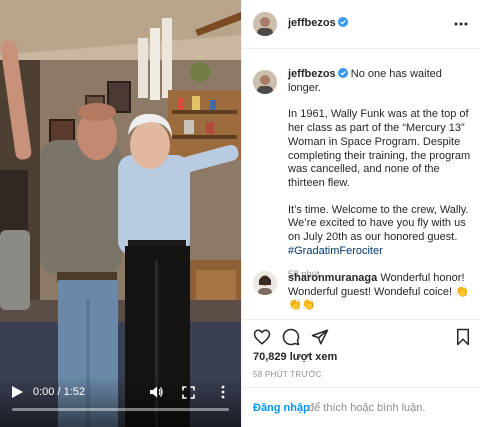  I want to click on login-link: Đăng nhập, so click(281, 408).